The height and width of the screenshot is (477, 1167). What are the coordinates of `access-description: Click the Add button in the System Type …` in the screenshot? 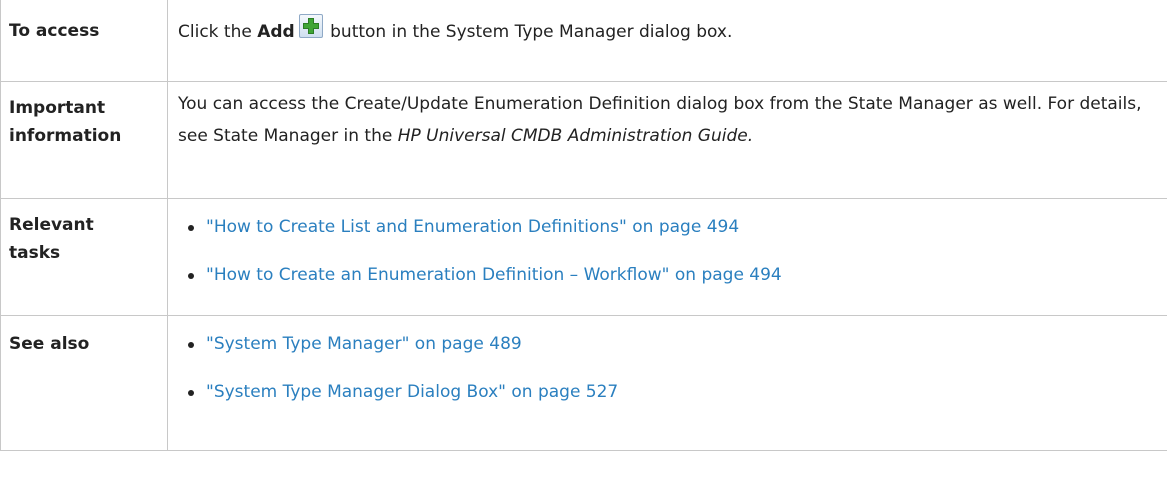 It's located at (667, 41).